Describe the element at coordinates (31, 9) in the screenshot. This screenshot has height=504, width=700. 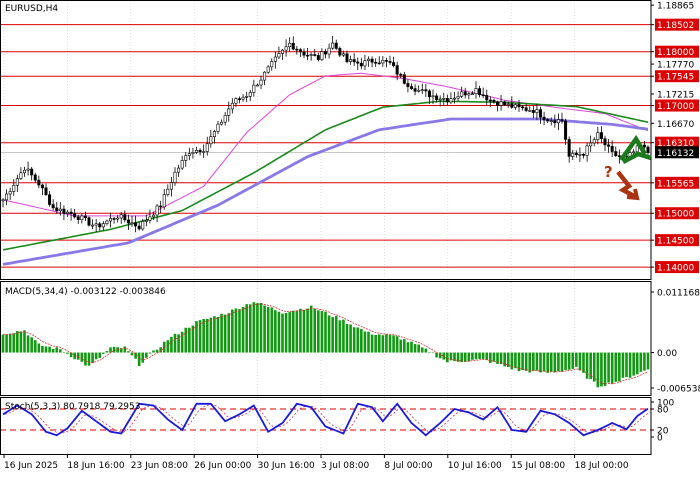
I see `symbol-title: EURUSD,H4` at that location.